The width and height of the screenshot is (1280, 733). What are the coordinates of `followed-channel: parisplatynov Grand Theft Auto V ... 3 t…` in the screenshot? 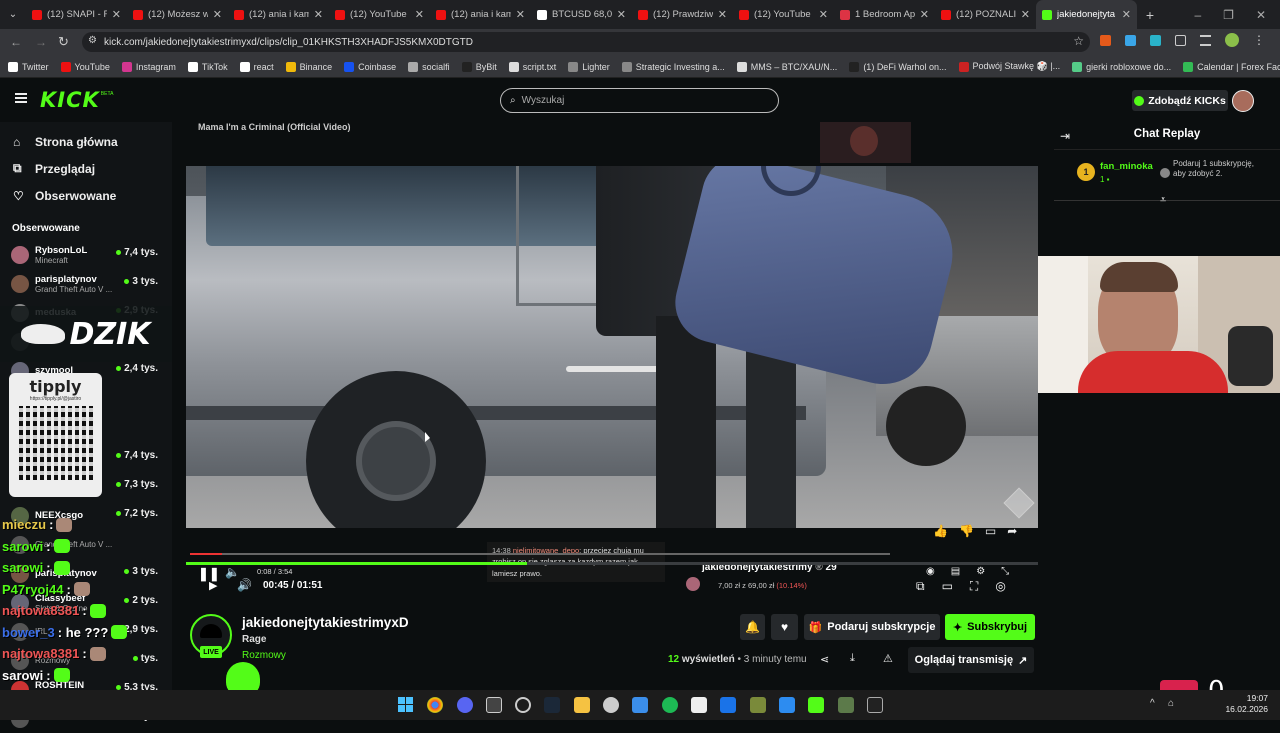 It's located at (86, 283).